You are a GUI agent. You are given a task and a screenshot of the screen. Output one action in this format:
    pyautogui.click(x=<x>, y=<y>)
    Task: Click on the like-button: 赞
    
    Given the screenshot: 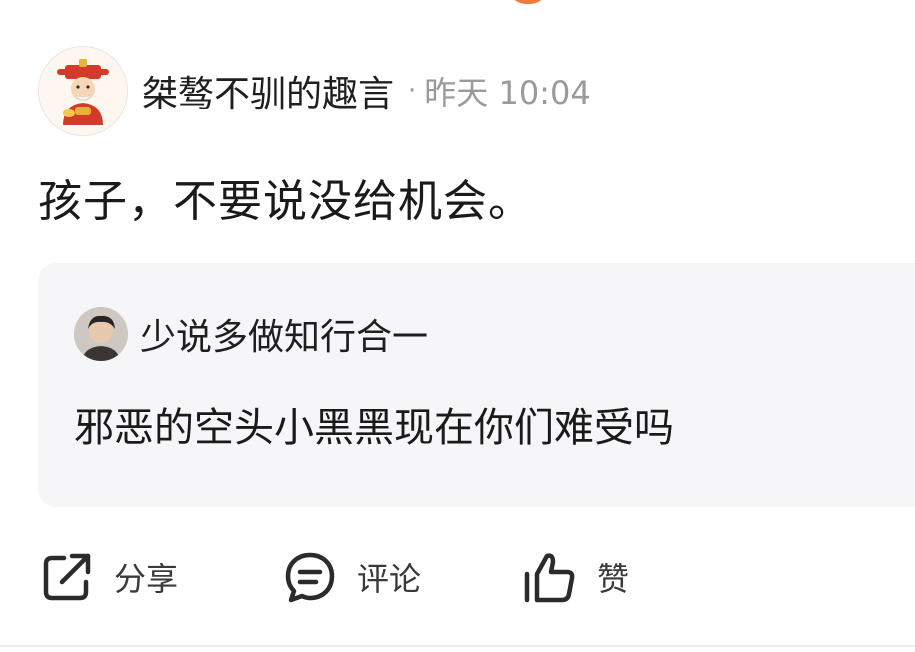 What is the action you would take?
    pyautogui.click(x=575, y=577)
    